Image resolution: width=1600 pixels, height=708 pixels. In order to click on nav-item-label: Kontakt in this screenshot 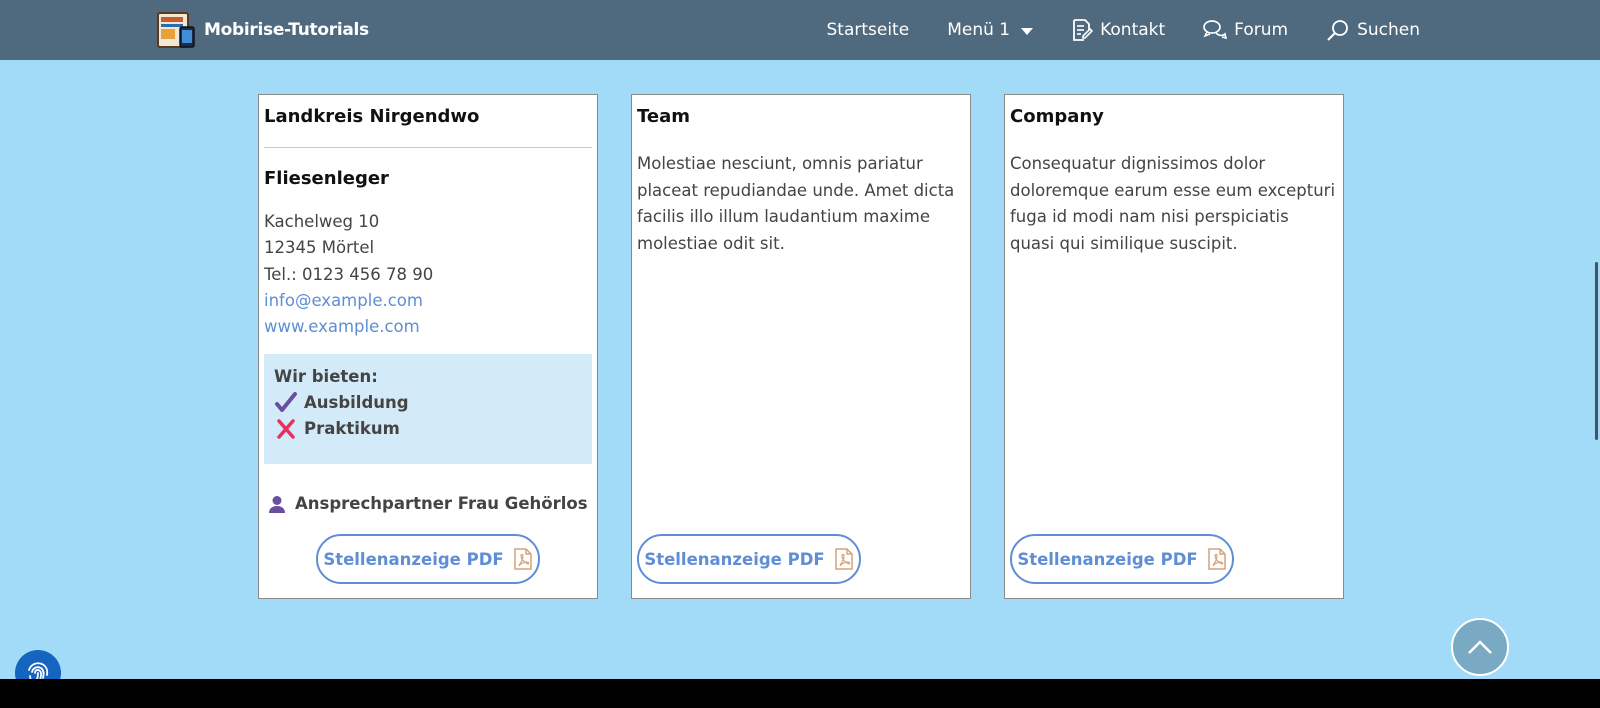, I will do `click(1133, 30)`.